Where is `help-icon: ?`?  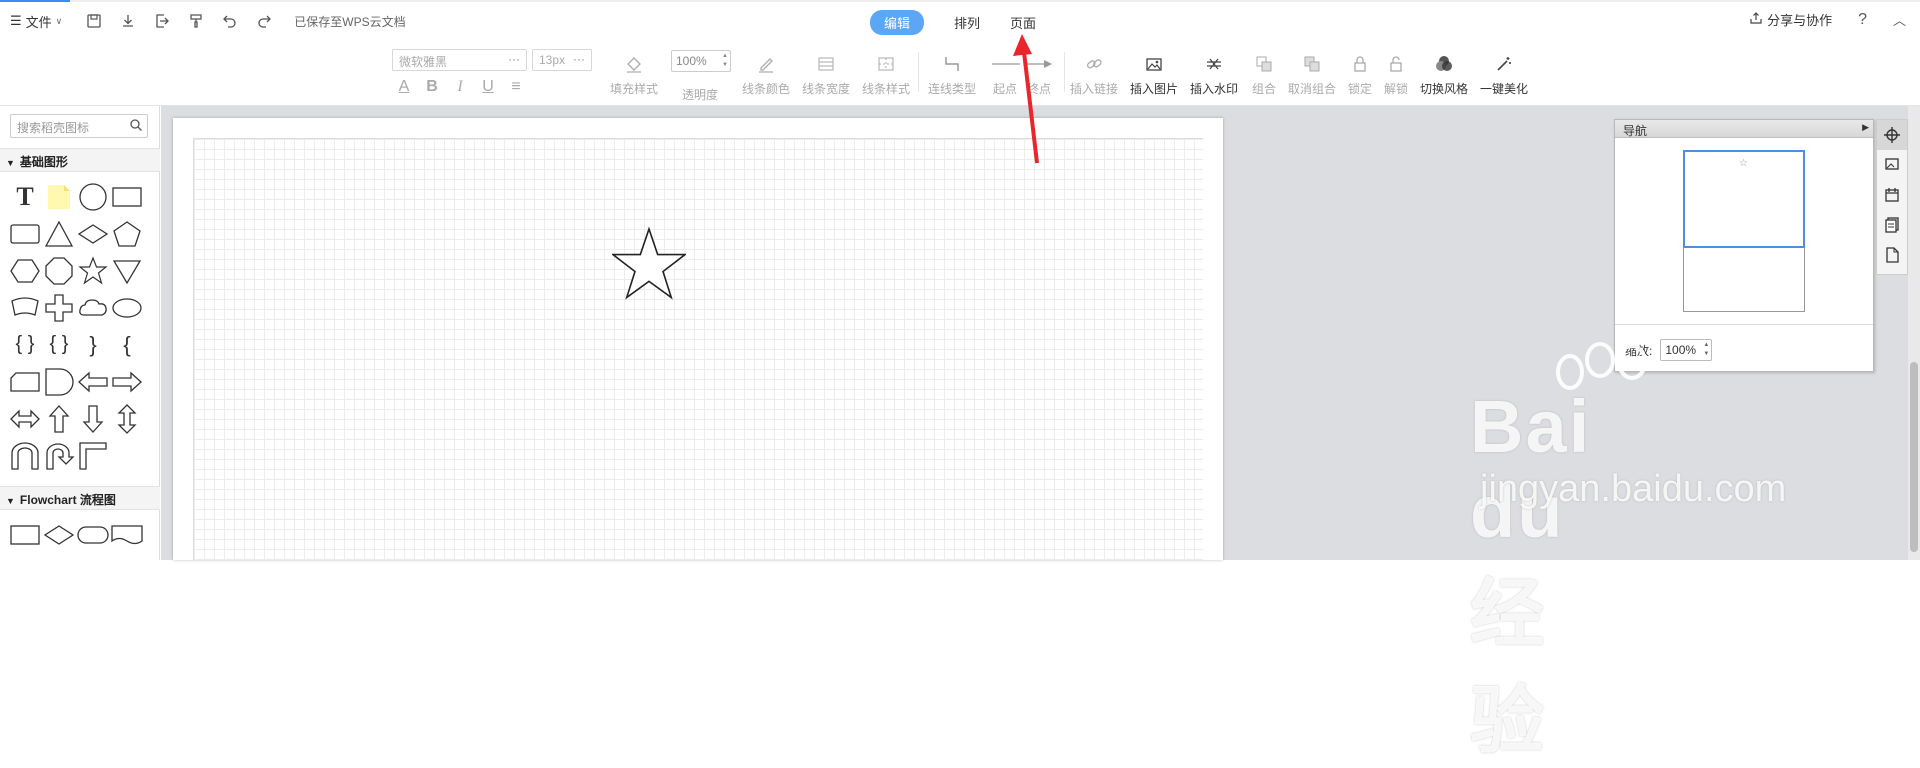 help-icon: ? is located at coordinates (1862, 20).